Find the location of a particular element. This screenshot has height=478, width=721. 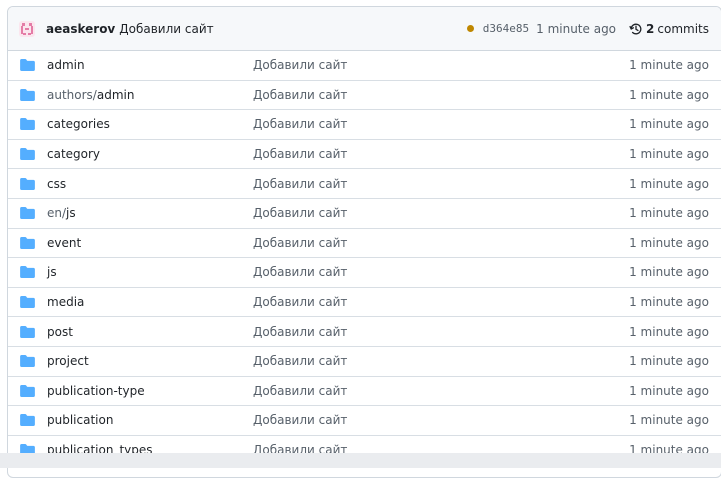

file-name: publication-type is located at coordinates (96, 391).